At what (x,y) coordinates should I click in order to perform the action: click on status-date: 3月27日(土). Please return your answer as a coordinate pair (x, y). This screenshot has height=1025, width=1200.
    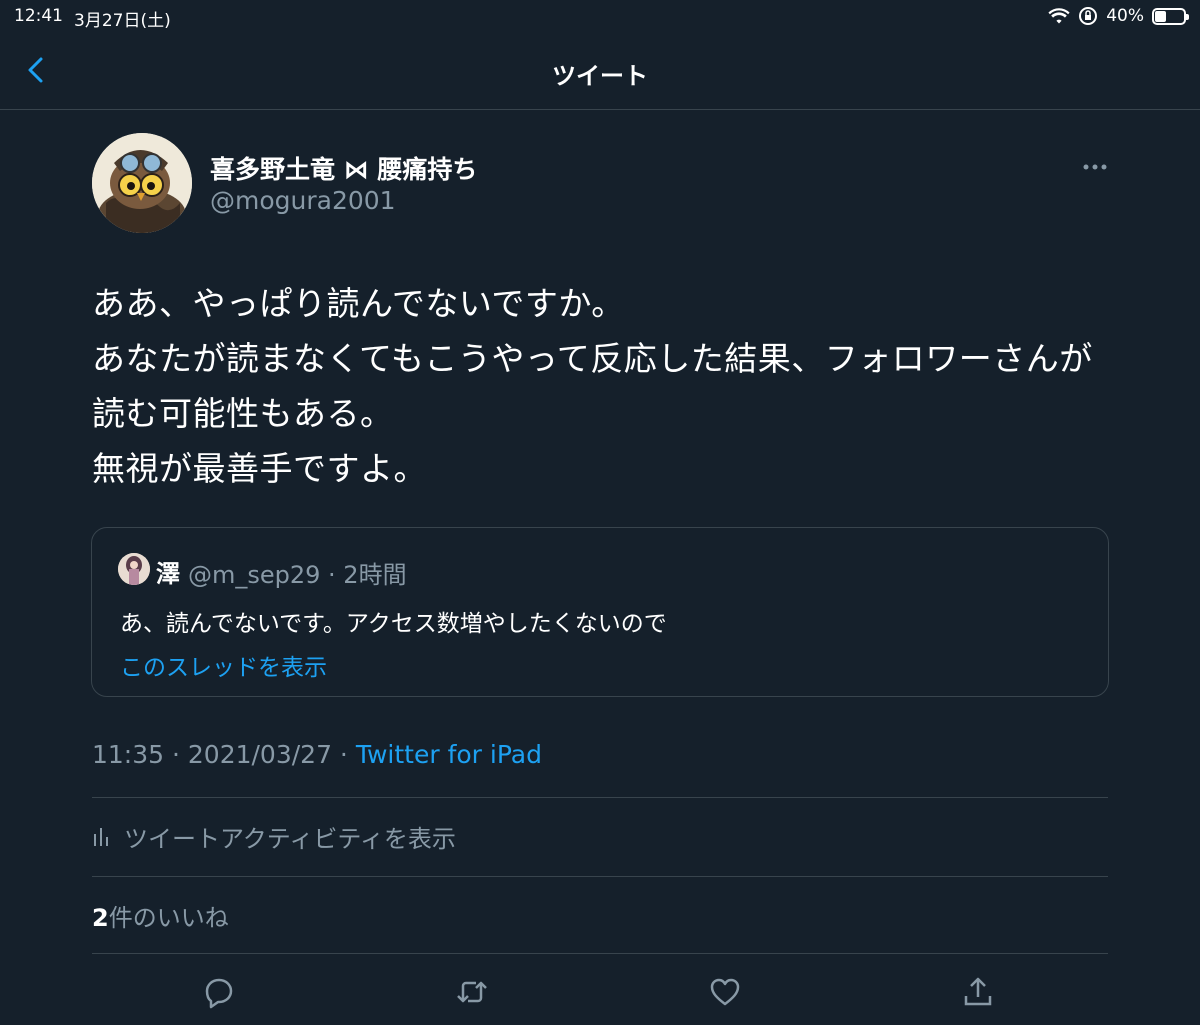
    Looking at the image, I should click on (122, 21).